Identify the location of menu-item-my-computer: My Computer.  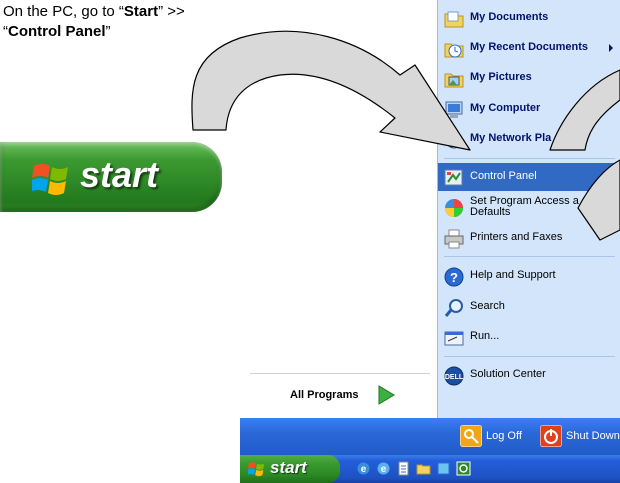
(529, 109).